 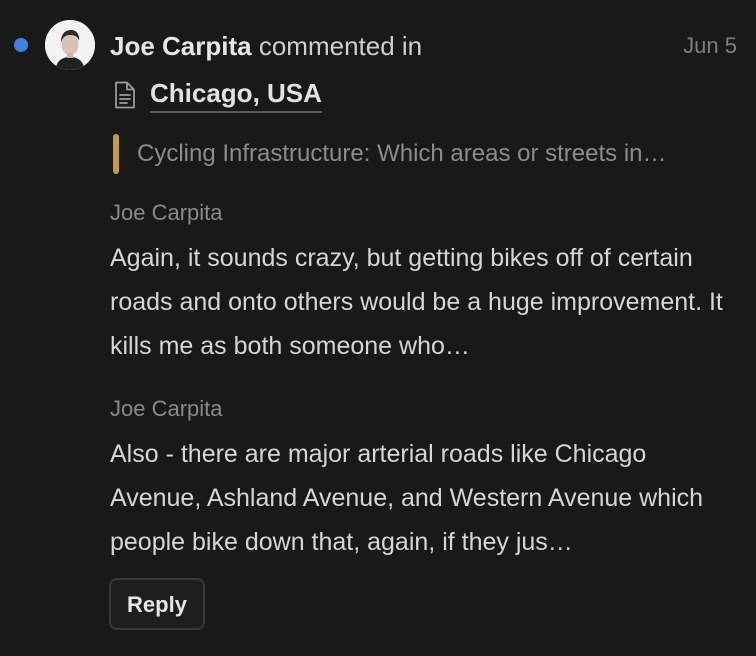 I want to click on page-title: Chicago, USA, so click(x=236, y=94).